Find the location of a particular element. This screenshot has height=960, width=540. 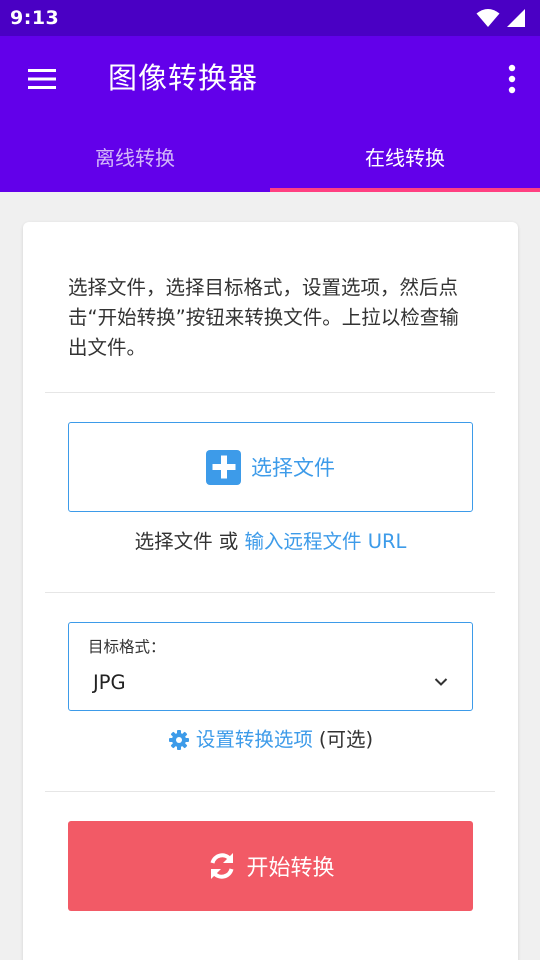

start-convert-label: 开始转换 is located at coordinates (290, 868).